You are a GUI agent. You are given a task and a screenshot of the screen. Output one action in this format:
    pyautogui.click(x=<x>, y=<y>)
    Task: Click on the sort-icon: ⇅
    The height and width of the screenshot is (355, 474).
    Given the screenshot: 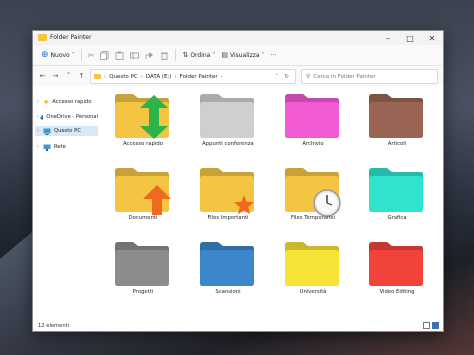 What is the action you would take?
    pyautogui.click(x=185, y=55)
    